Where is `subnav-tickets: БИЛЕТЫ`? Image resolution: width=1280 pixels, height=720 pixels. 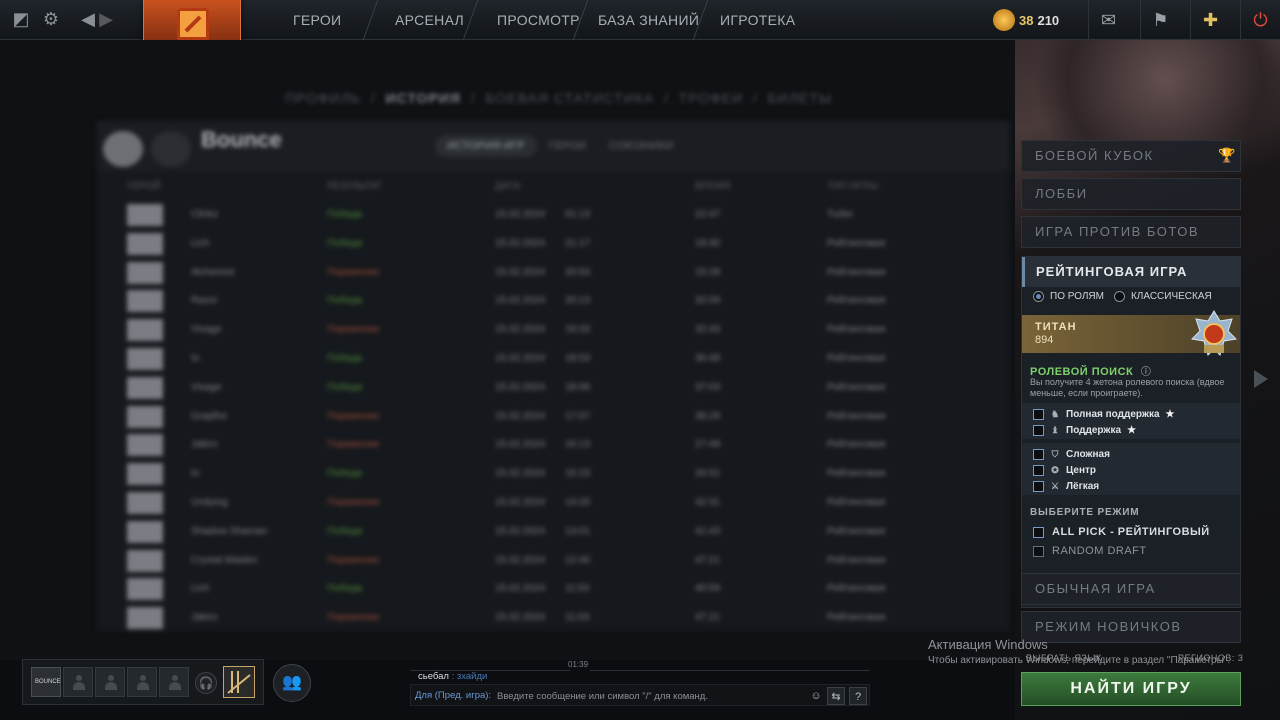
subnav-tickets: БИЛЕТЫ is located at coordinates (800, 98).